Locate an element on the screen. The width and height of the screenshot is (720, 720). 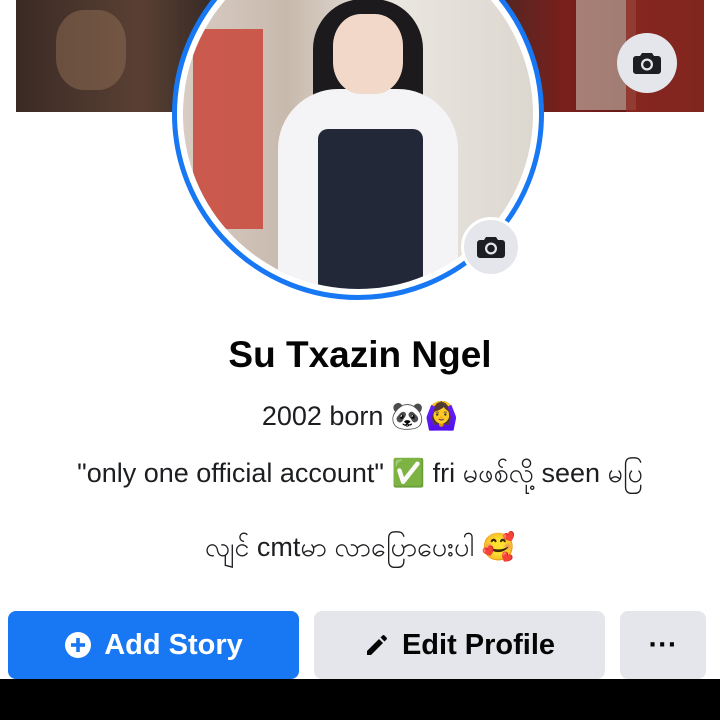
plus-circle-icon is located at coordinates (78, 645).